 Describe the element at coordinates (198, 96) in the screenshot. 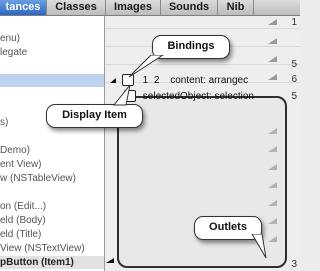

I see `binding-keypath: selectedObject: selection` at that location.